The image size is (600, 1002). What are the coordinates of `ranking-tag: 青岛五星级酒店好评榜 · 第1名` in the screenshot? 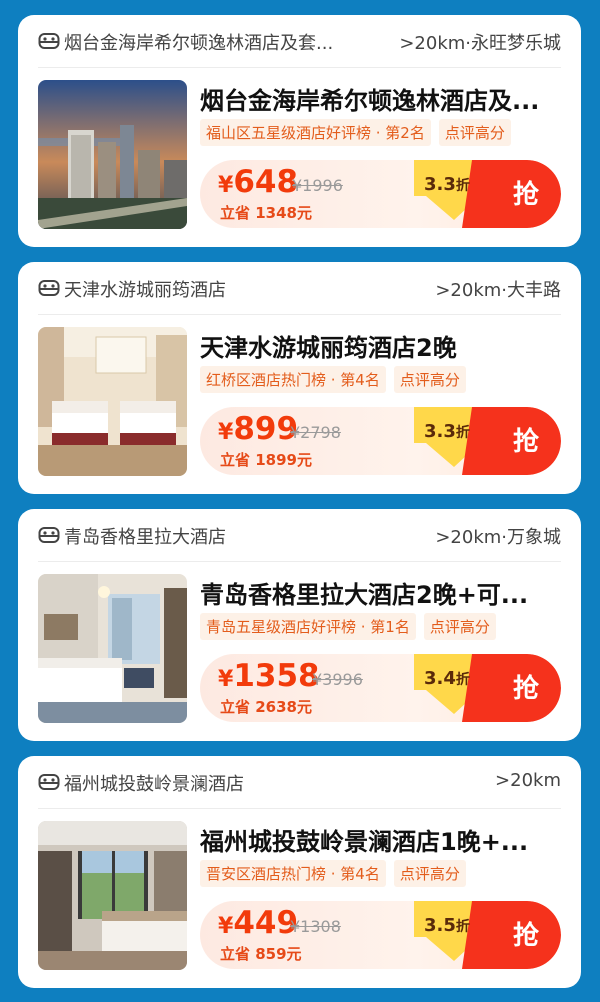 It's located at (308, 626).